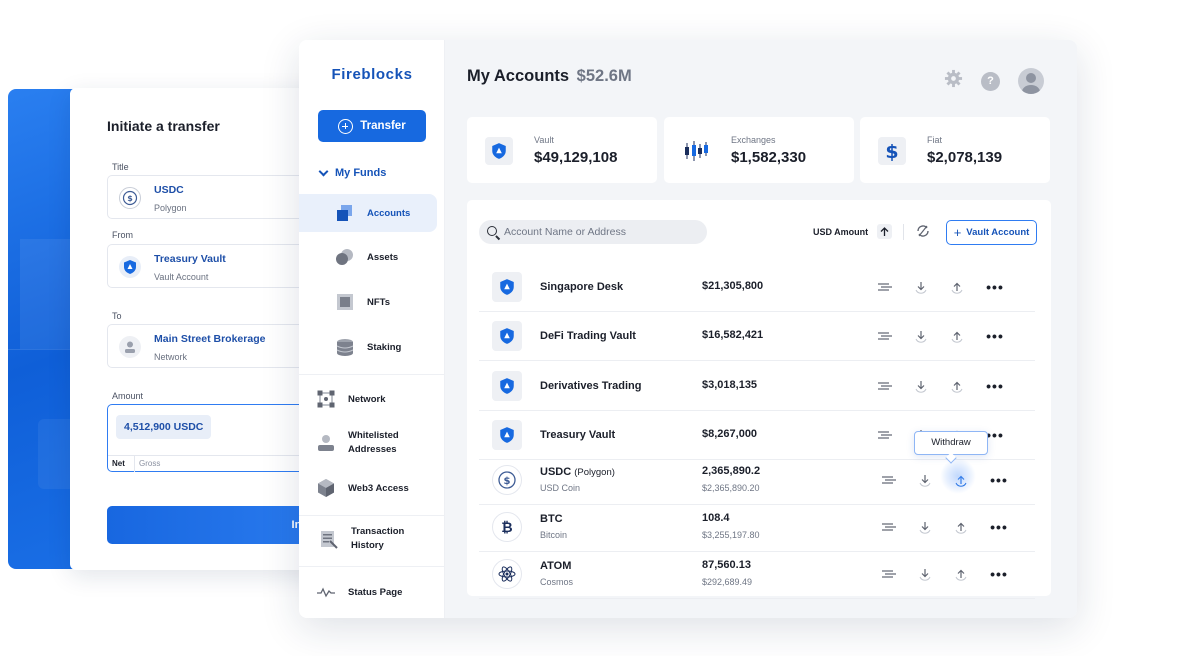  I want to click on account-chain: (Polygon), so click(594, 472).